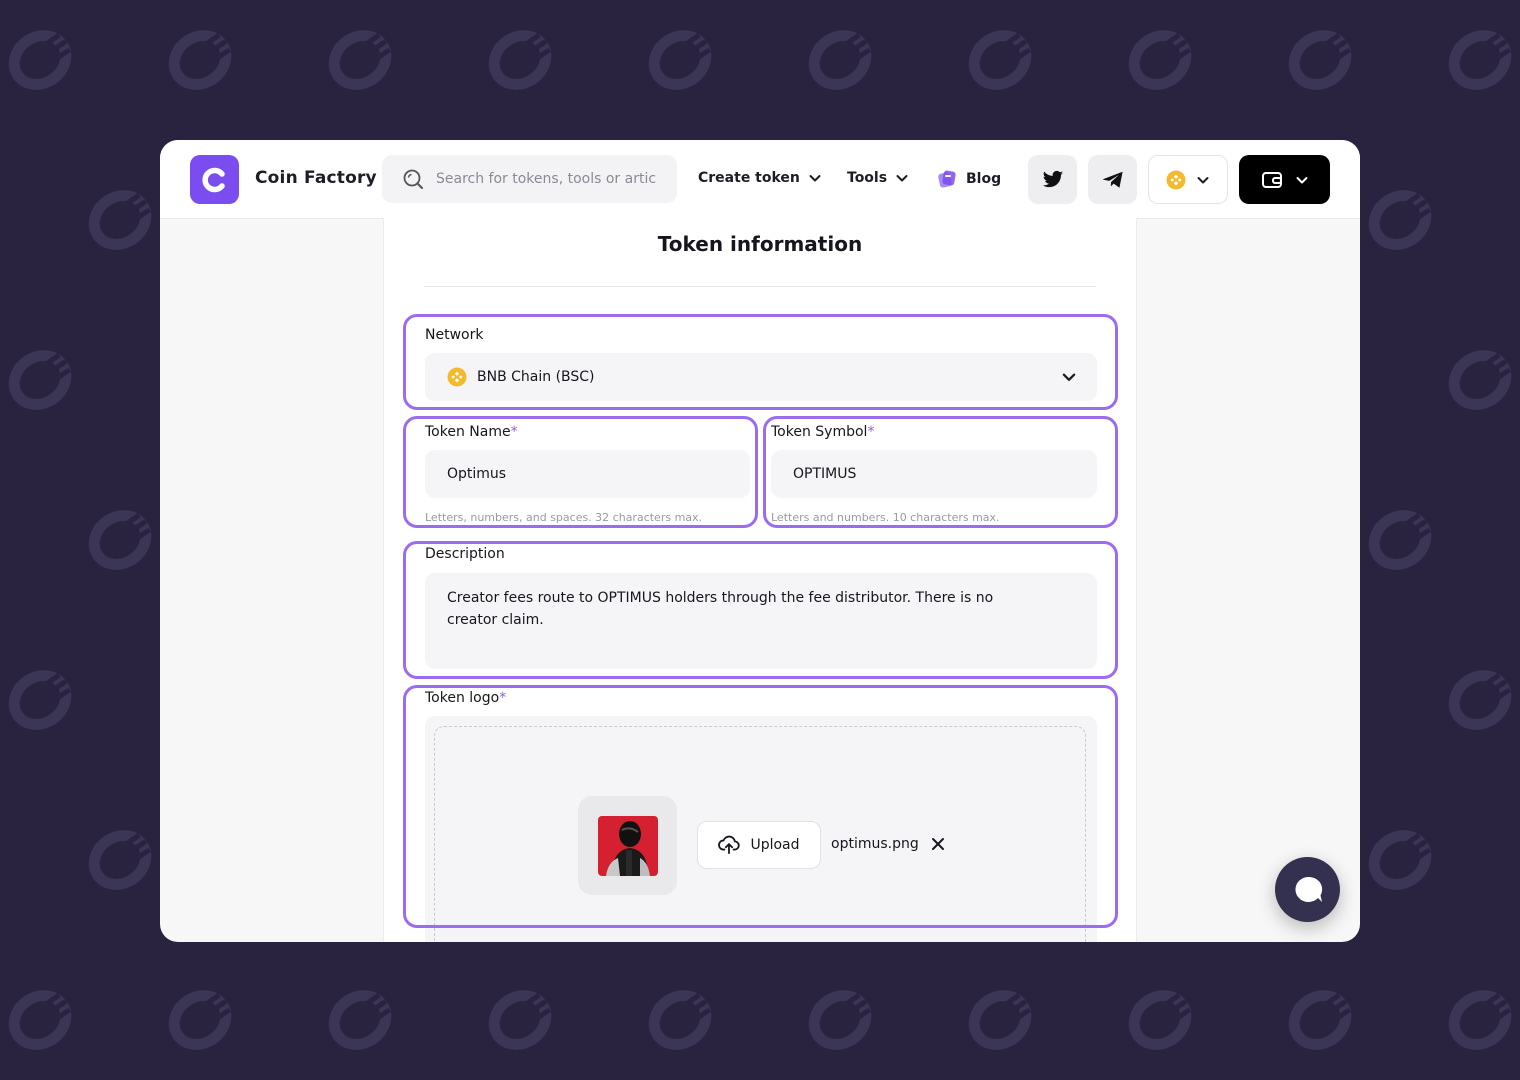  What do you see at coordinates (1284, 179) in the screenshot?
I see `wallet-button` at bounding box center [1284, 179].